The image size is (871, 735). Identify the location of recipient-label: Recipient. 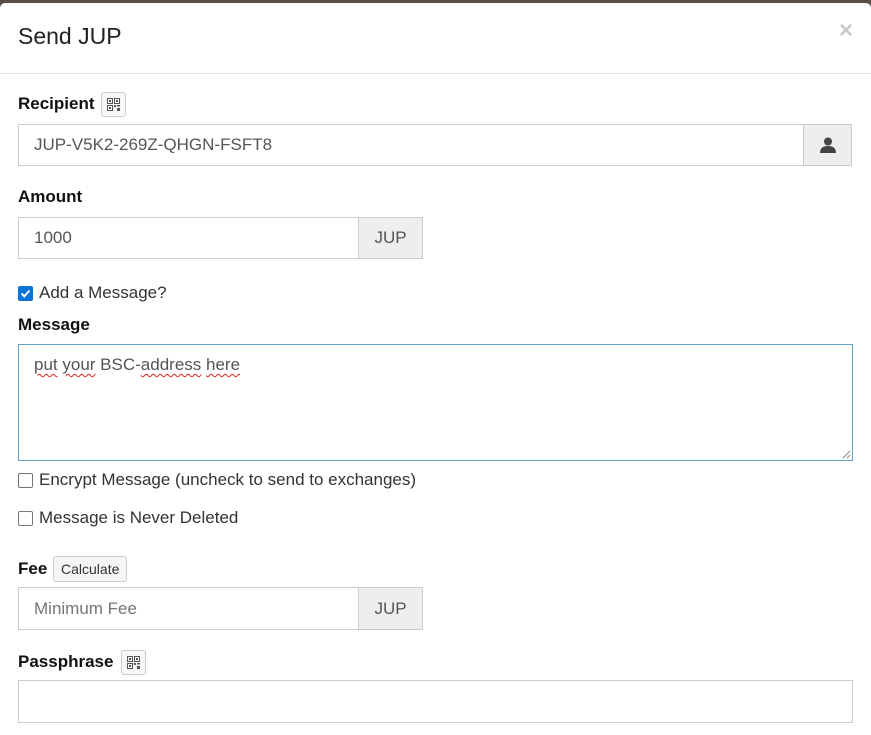
(56, 103).